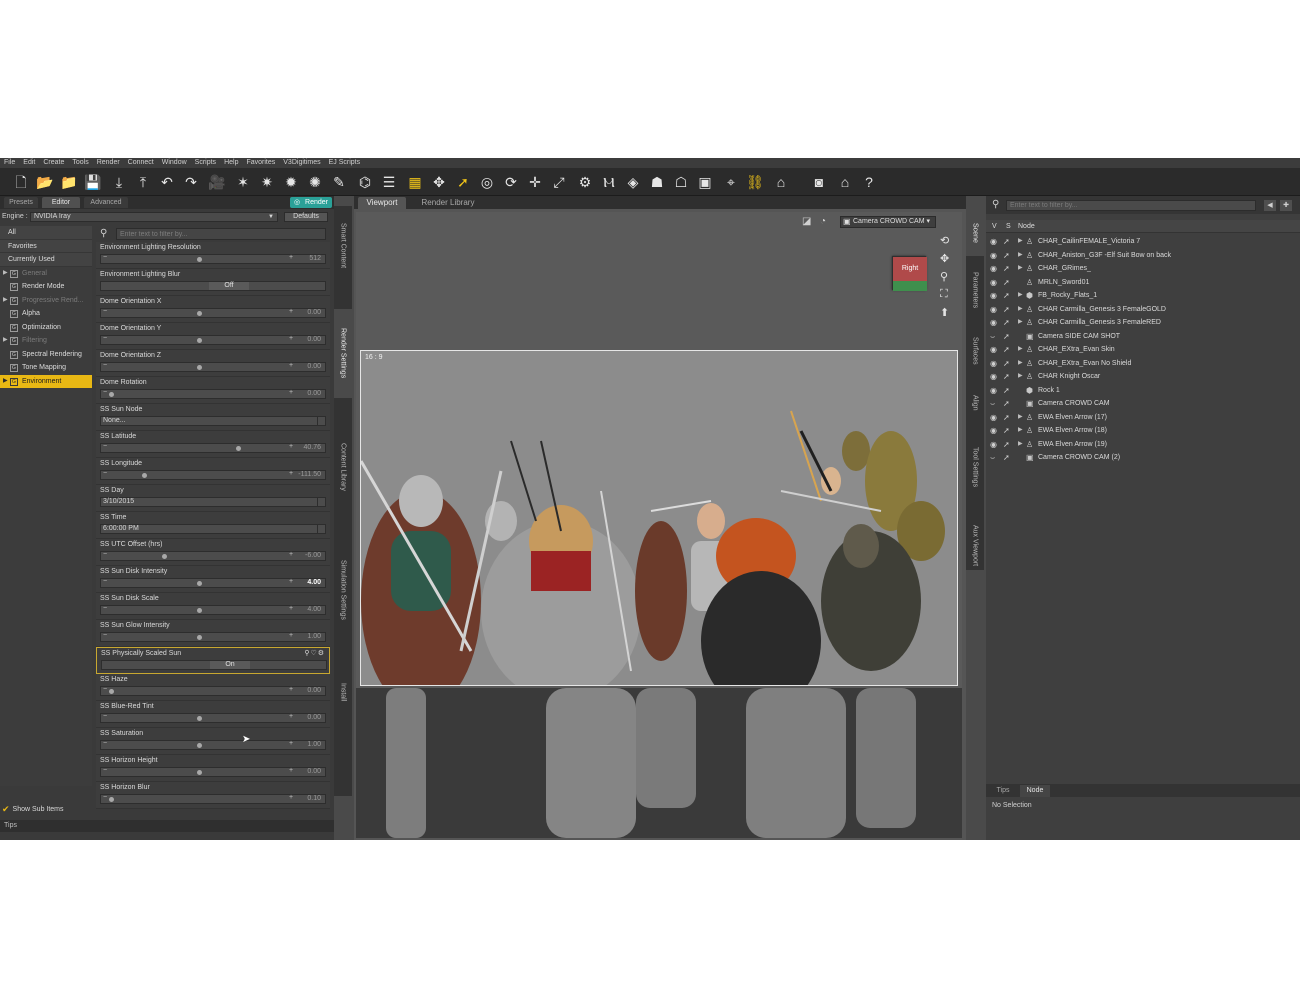 This screenshot has height=1000, width=1300. Describe the element at coordinates (1143, 458) in the screenshot. I see `scene-node-row: ⌣ ➚ ▣ Camera CROWD CAM (2)` at that location.